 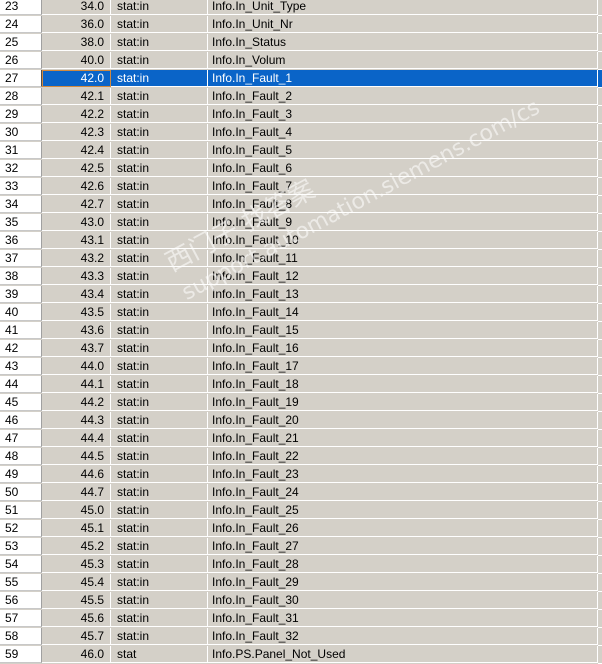 I want to click on row-number-cell: 39, so click(x=21, y=294).